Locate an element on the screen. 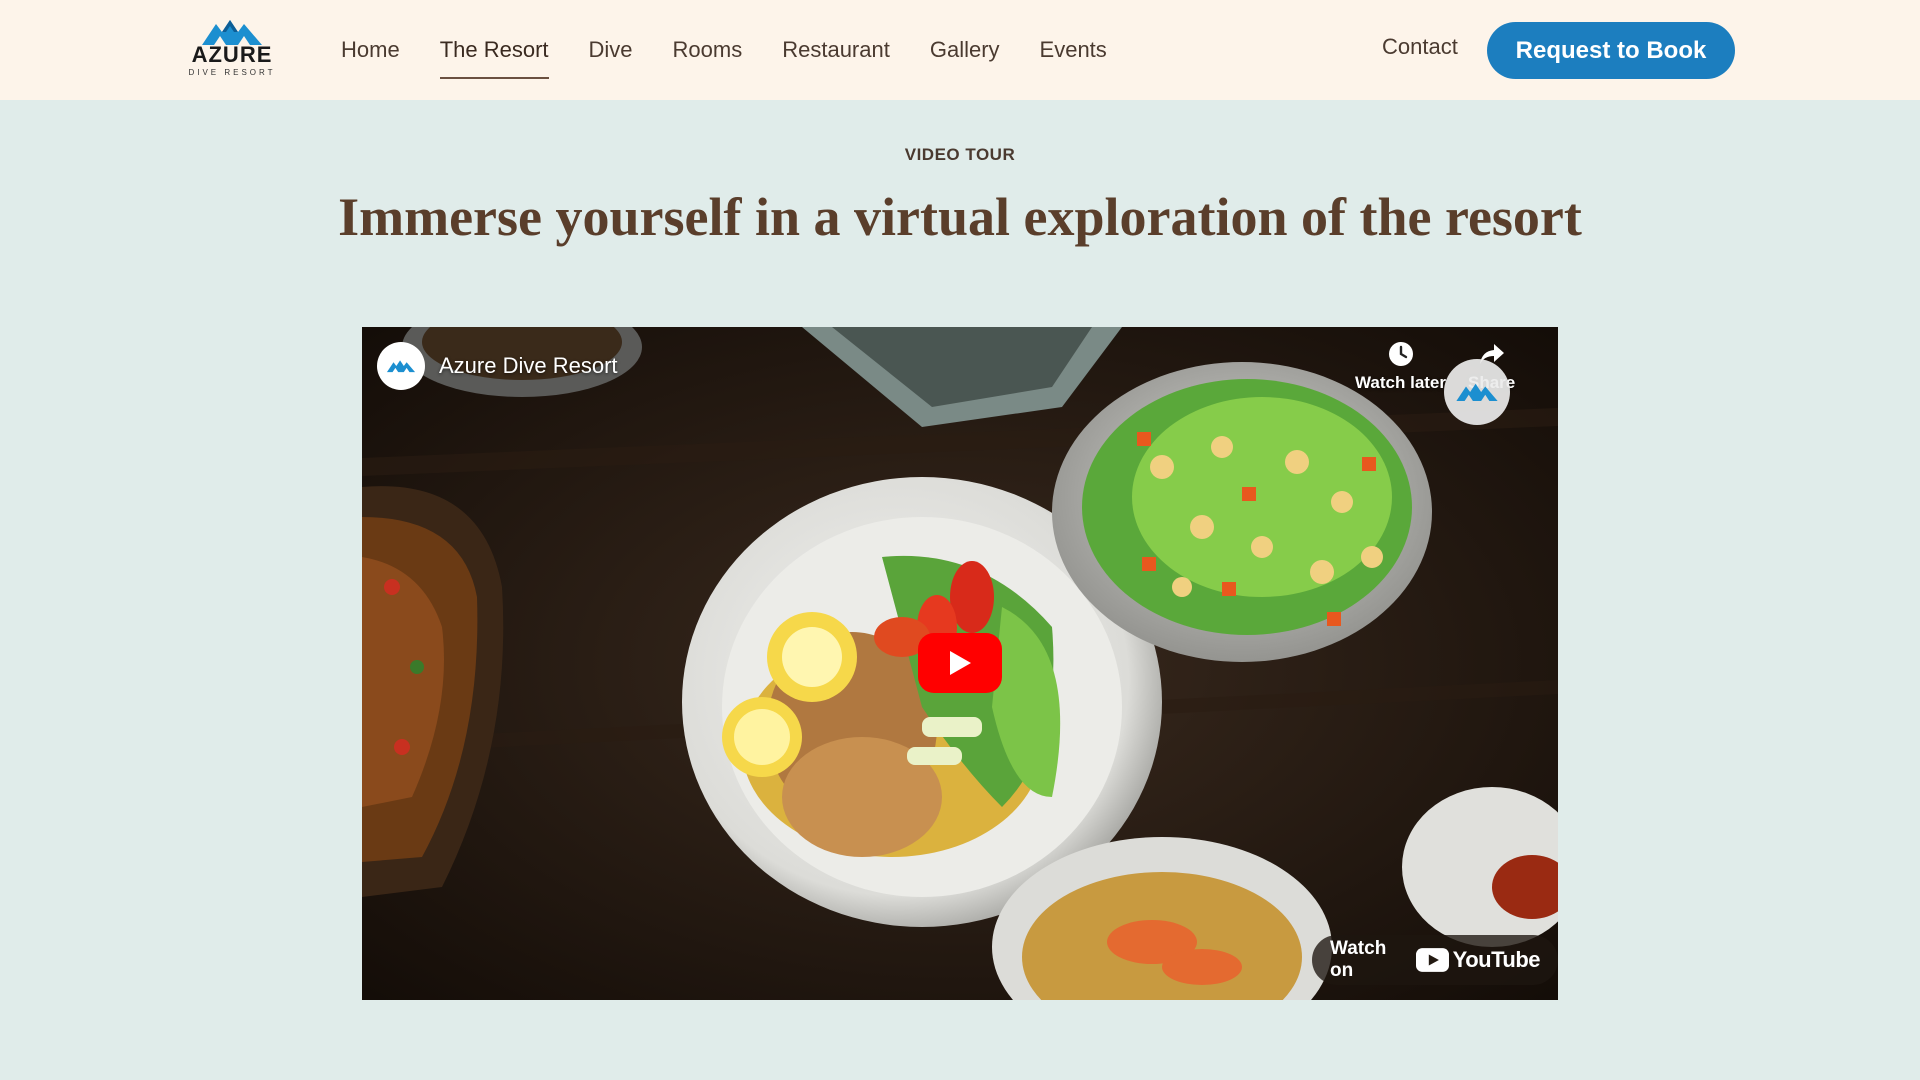 The width and height of the screenshot is (1920, 1080). channel-avatar is located at coordinates (401, 366).